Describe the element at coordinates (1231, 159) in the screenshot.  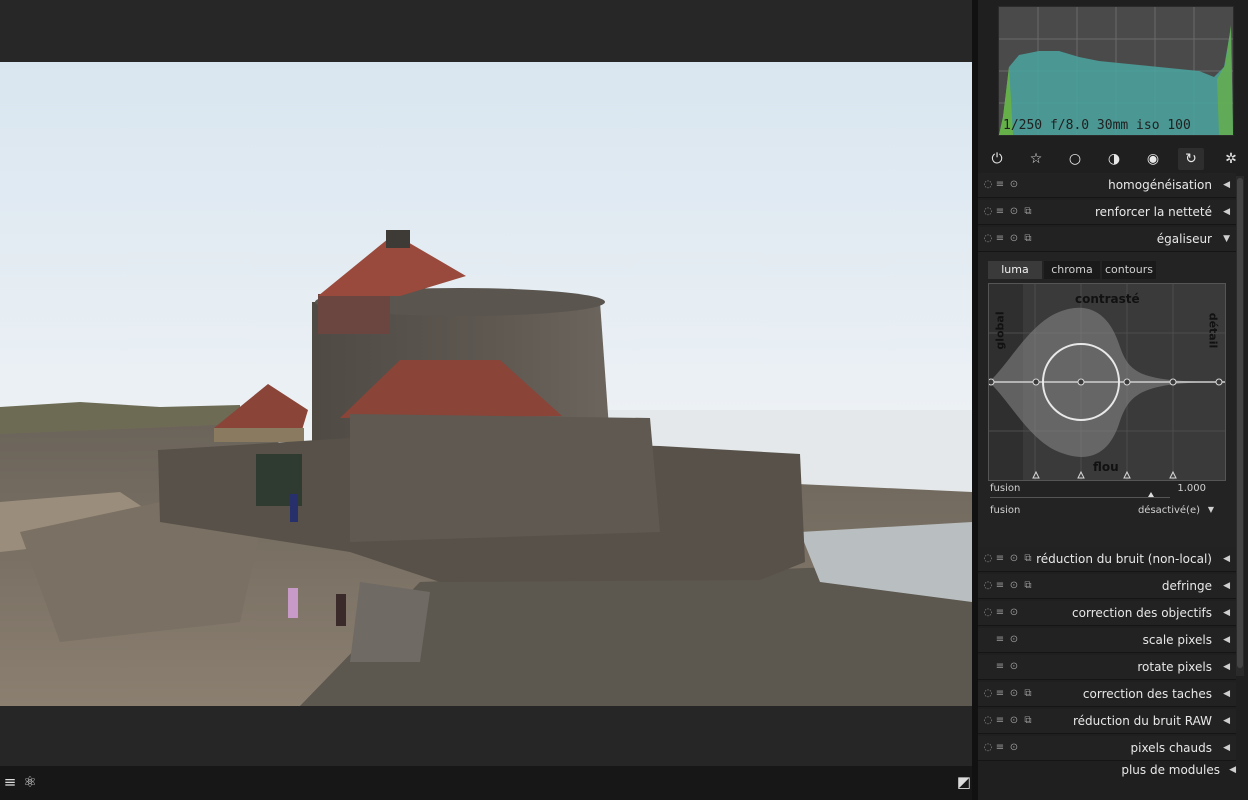
I see `effects-group-icon: ✲` at that location.